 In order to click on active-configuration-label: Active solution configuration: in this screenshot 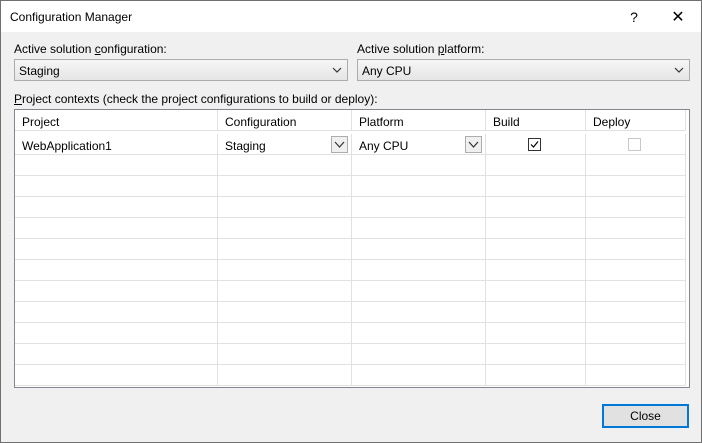, I will do `click(90, 49)`.